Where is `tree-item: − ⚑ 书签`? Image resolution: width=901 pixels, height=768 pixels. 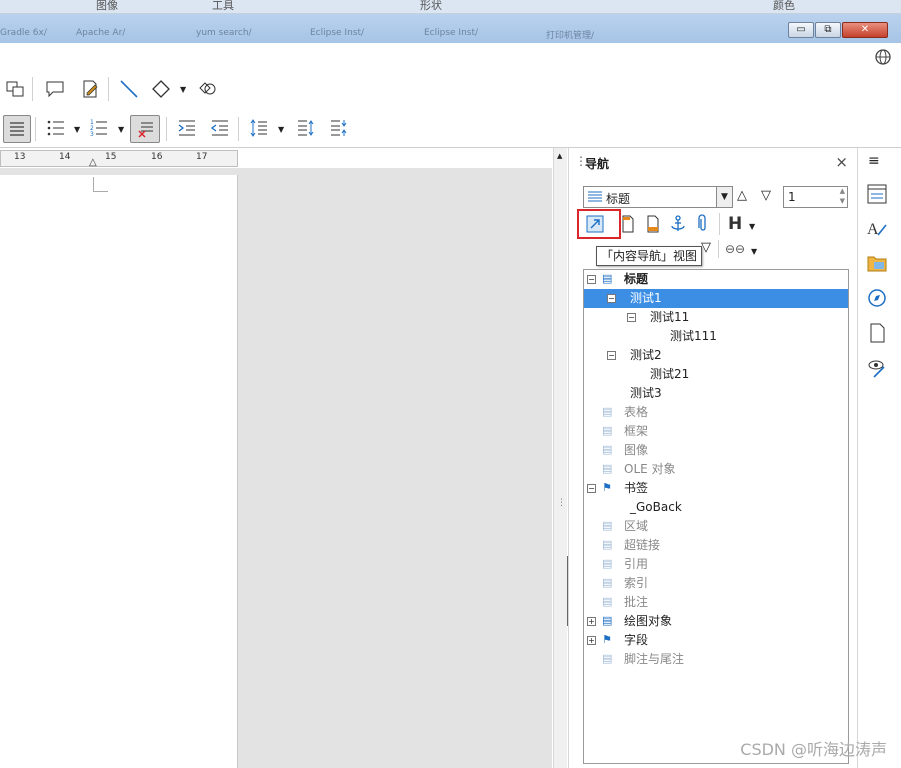
tree-item: − ⚑ 书签 is located at coordinates (716, 488).